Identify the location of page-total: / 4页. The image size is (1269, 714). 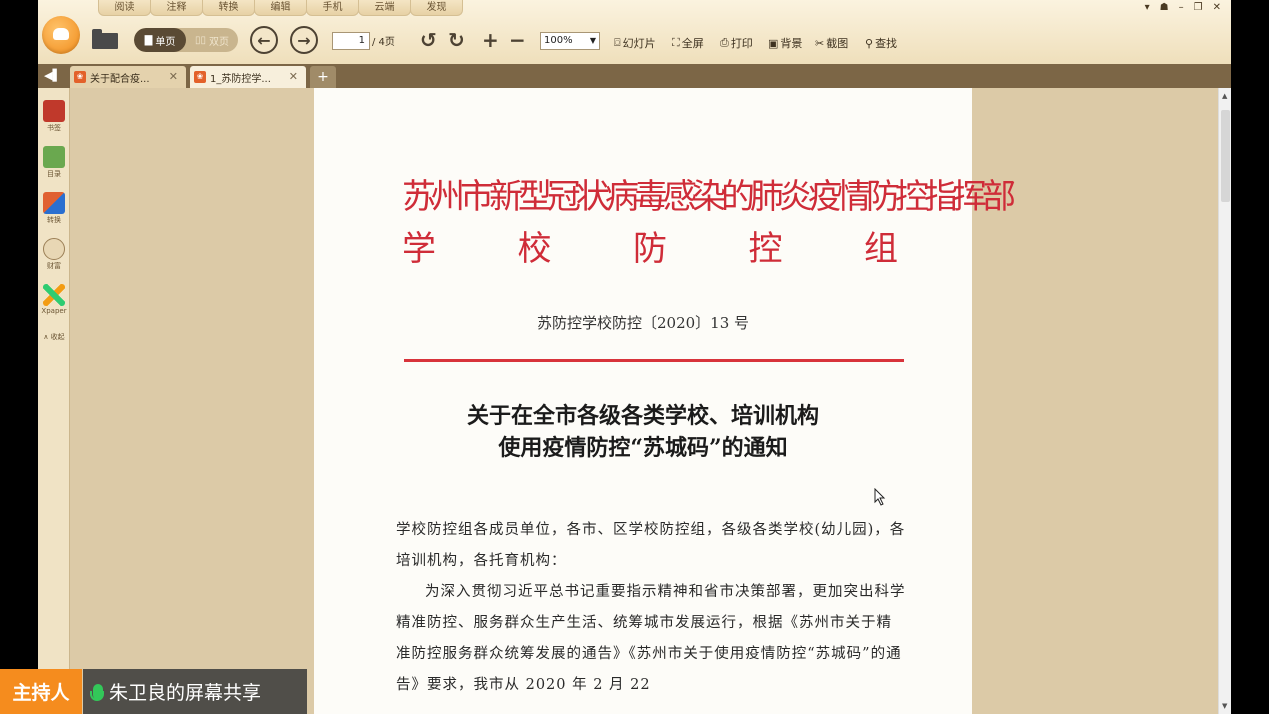
(383, 42).